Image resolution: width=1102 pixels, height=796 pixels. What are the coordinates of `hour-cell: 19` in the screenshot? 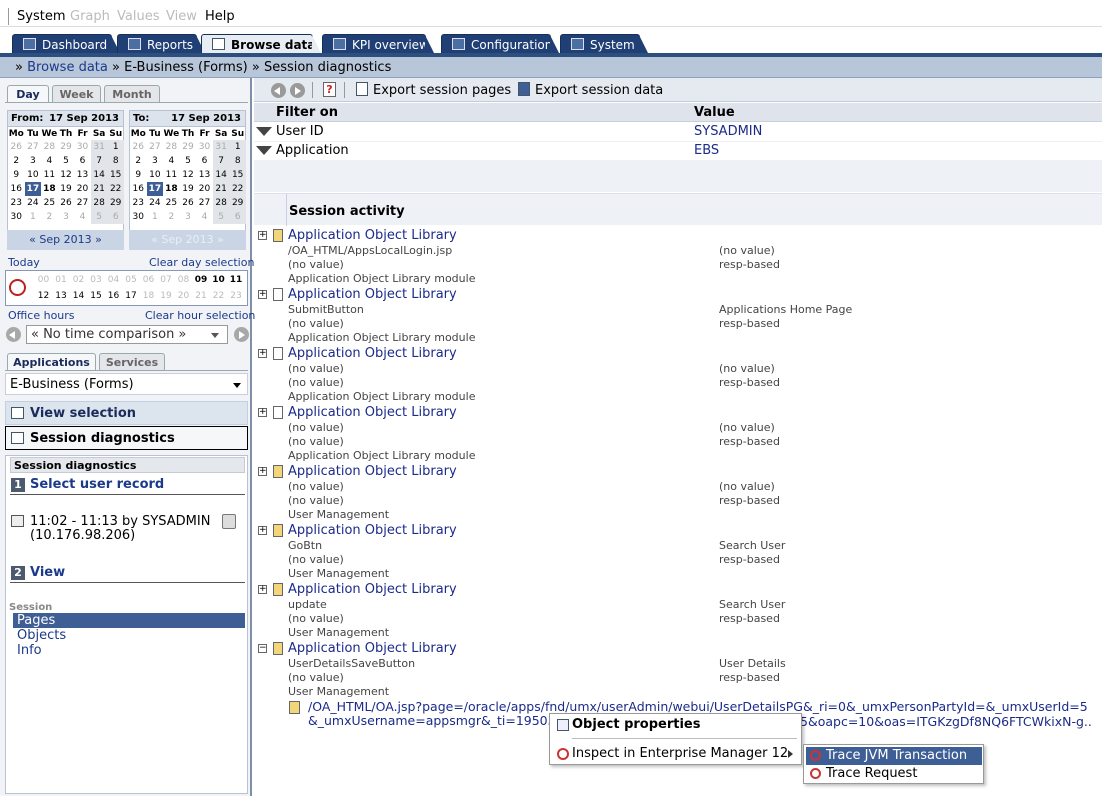 It's located at (166, 296).